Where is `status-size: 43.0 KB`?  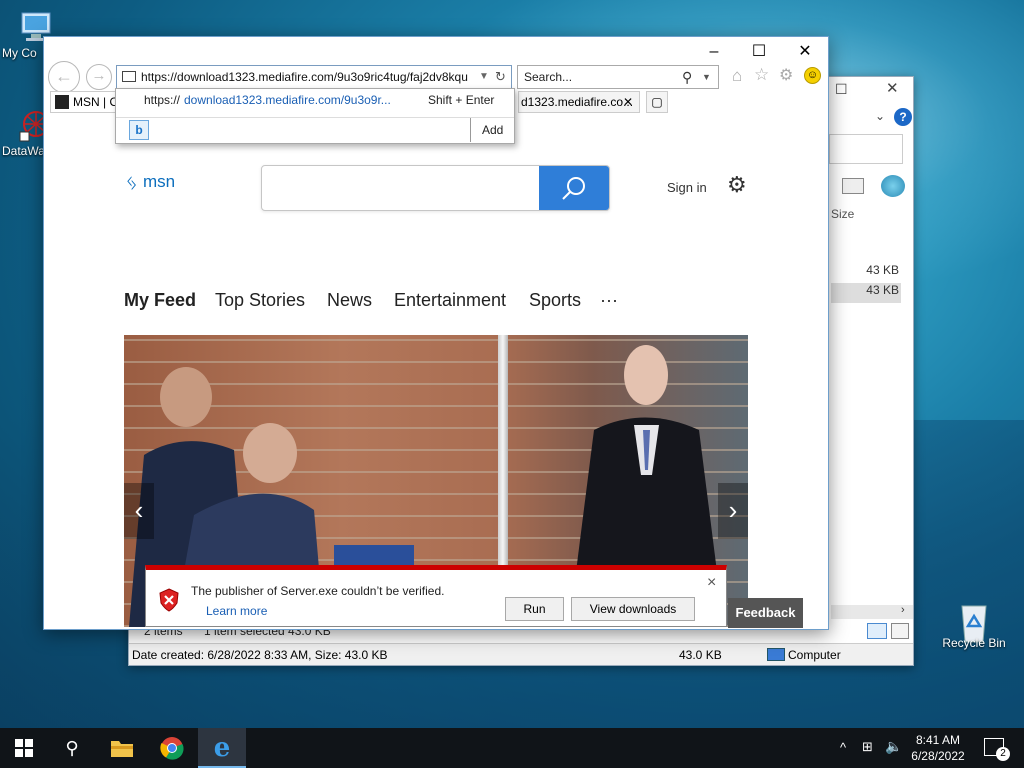 status-size: 43.0 KB is located at coordinates (700, 655).